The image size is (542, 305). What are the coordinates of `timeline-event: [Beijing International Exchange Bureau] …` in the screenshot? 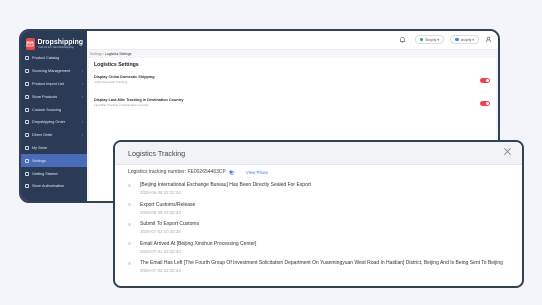 It's located at (320, 192).